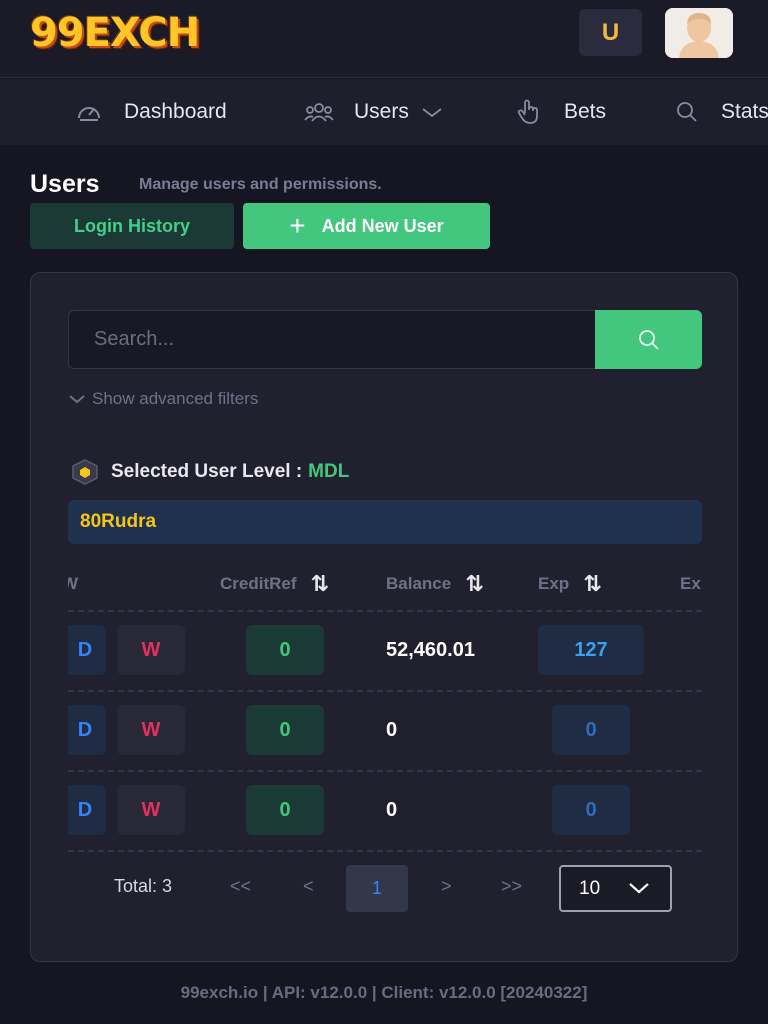 Image resolution: width=768 pixels, height=1024 pixels. Describe the element at coordinates (382, 225) in the screenshot. I see `add-new-user-label: Add New User` at that location.